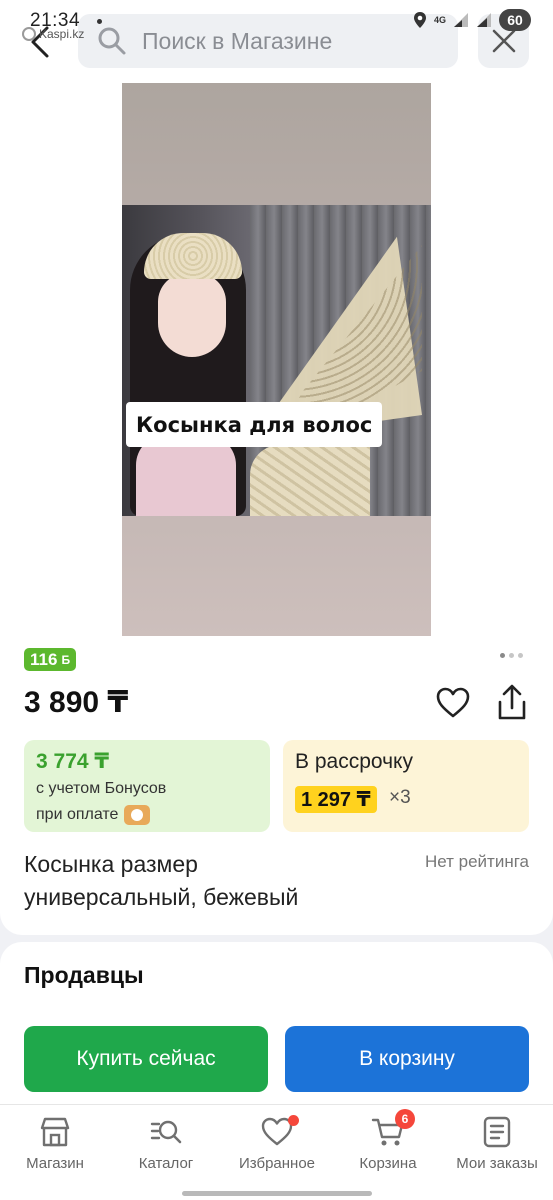 The height and width of the screenshot is (1200, 553). Describe the element at coordinates (55, 1163) in the screenshot. I see `nav-label-shop: Магазин` at that location.